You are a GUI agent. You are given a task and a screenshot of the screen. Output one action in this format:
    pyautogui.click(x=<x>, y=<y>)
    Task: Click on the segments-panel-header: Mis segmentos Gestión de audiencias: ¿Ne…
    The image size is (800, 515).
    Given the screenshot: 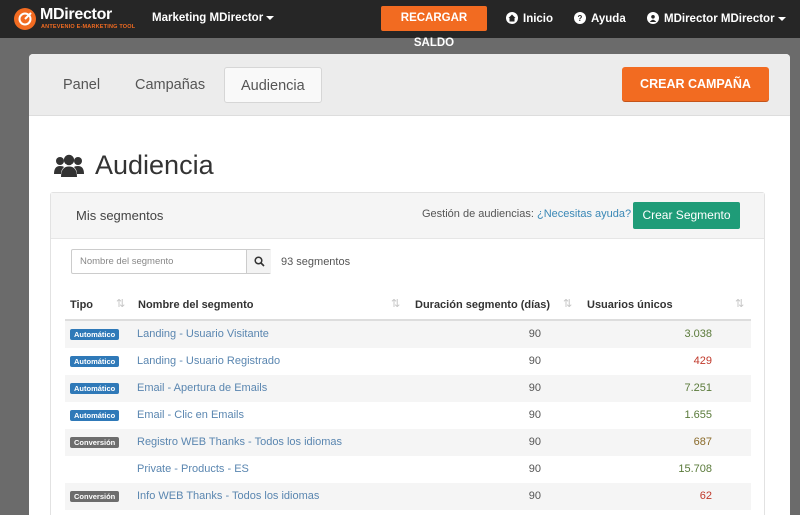 What is the action you would take?
    pyautogui.click(x=407, y=216)
    